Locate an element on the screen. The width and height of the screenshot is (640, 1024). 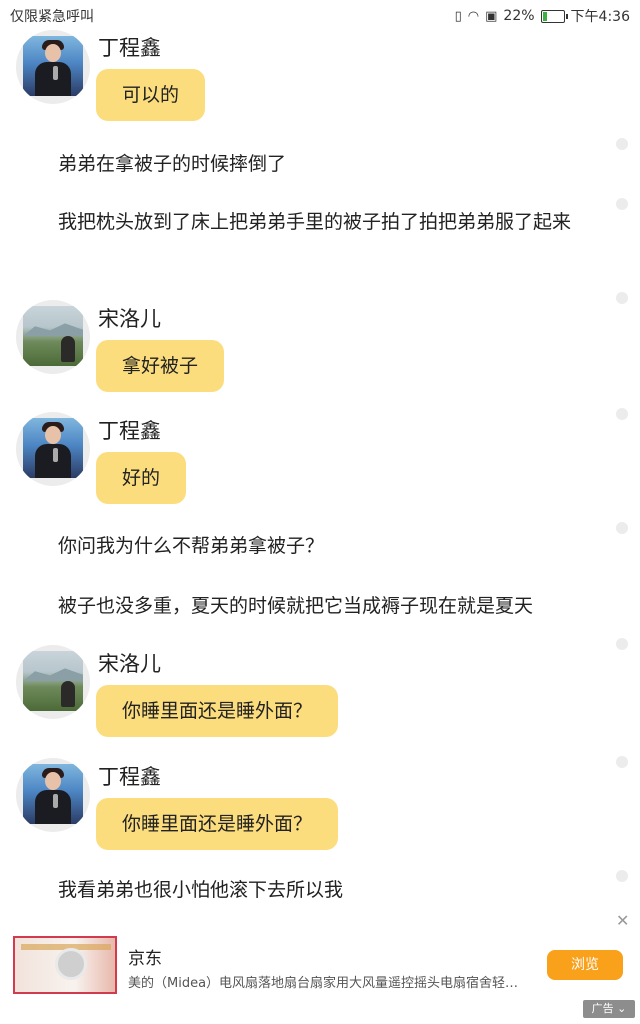
clock: 下午4:36 is located at coordinates (600, 17).